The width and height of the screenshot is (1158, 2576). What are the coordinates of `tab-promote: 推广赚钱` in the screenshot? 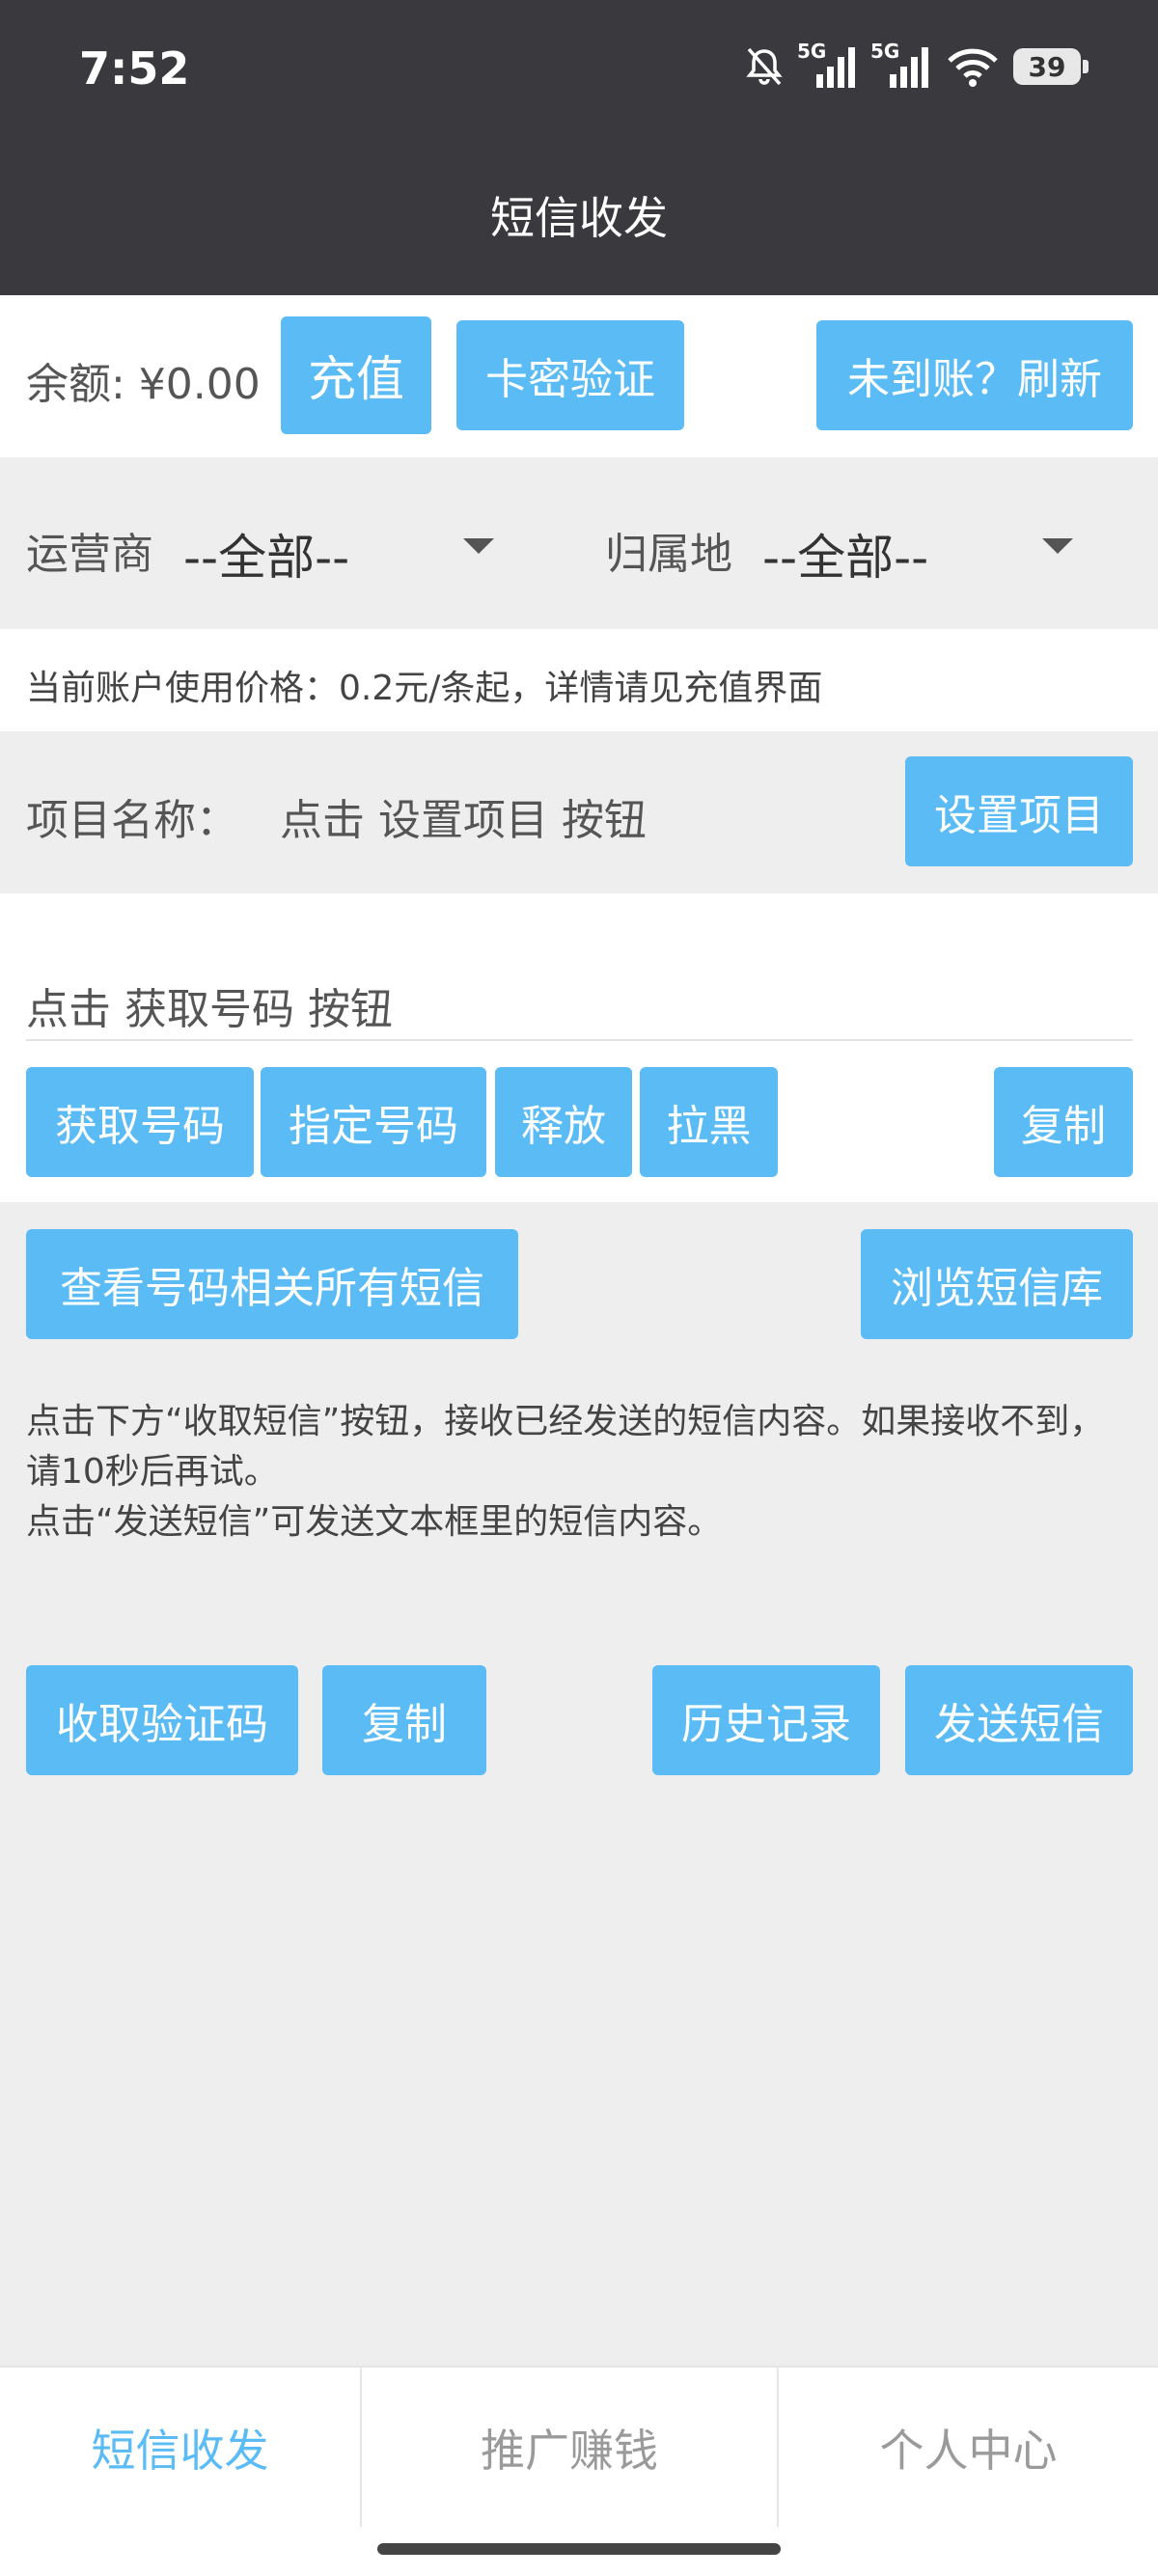 It's located at (569, 2447).